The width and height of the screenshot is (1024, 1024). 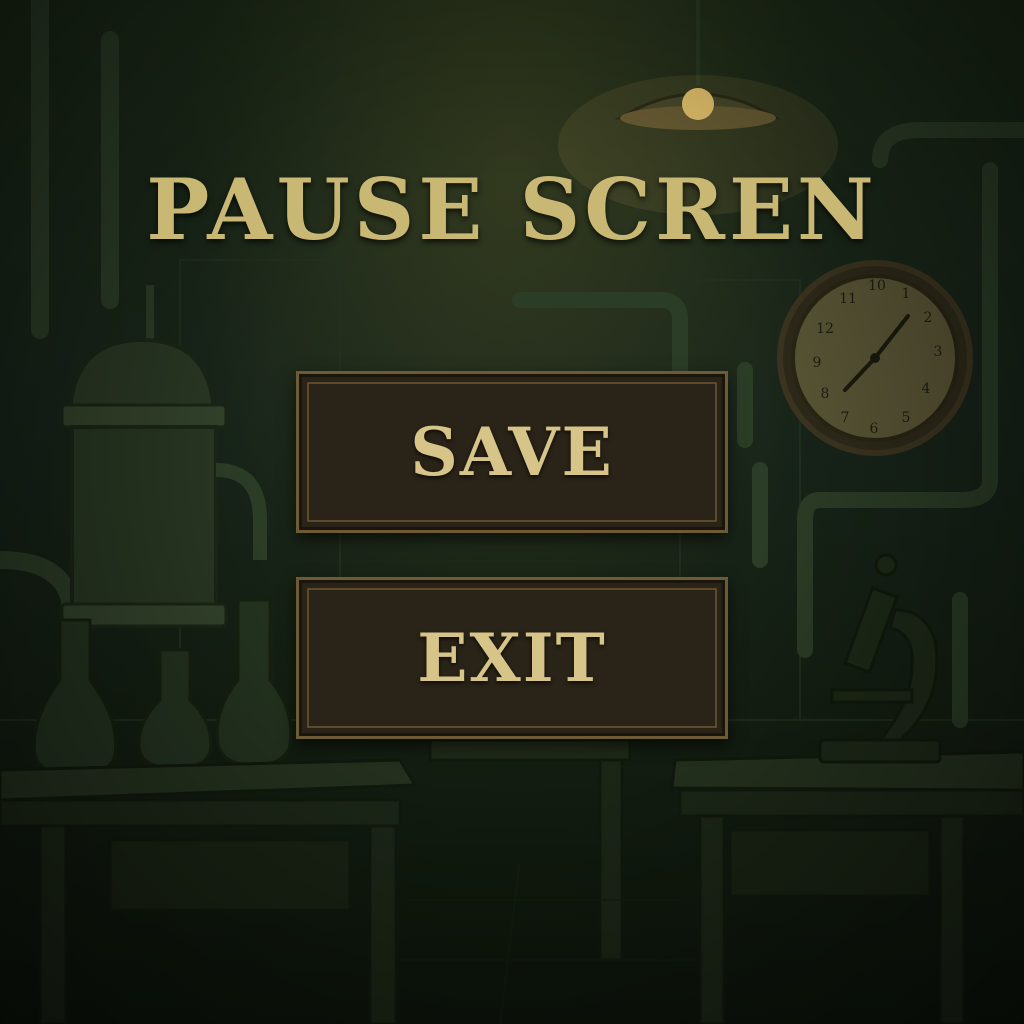 What do you see at coordinates (550, 941) in the screenshot?
I see `floor` at bounding box center [550, 941].